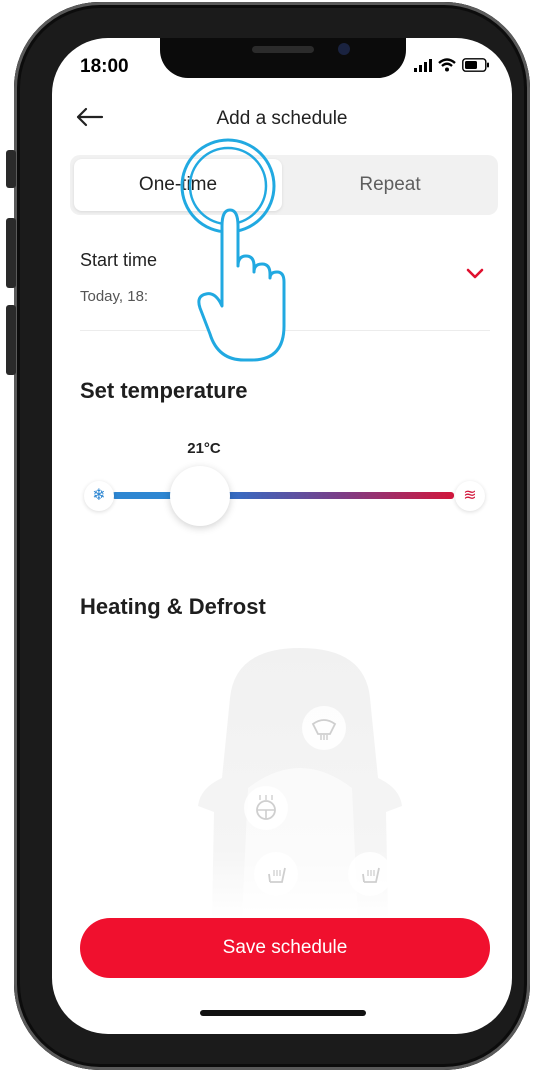 This screenshot has width=533, height=1073. Describe the element at coordinates (99, 496) in the screenshot. I see `snowflake-icon: ❄` at that location.